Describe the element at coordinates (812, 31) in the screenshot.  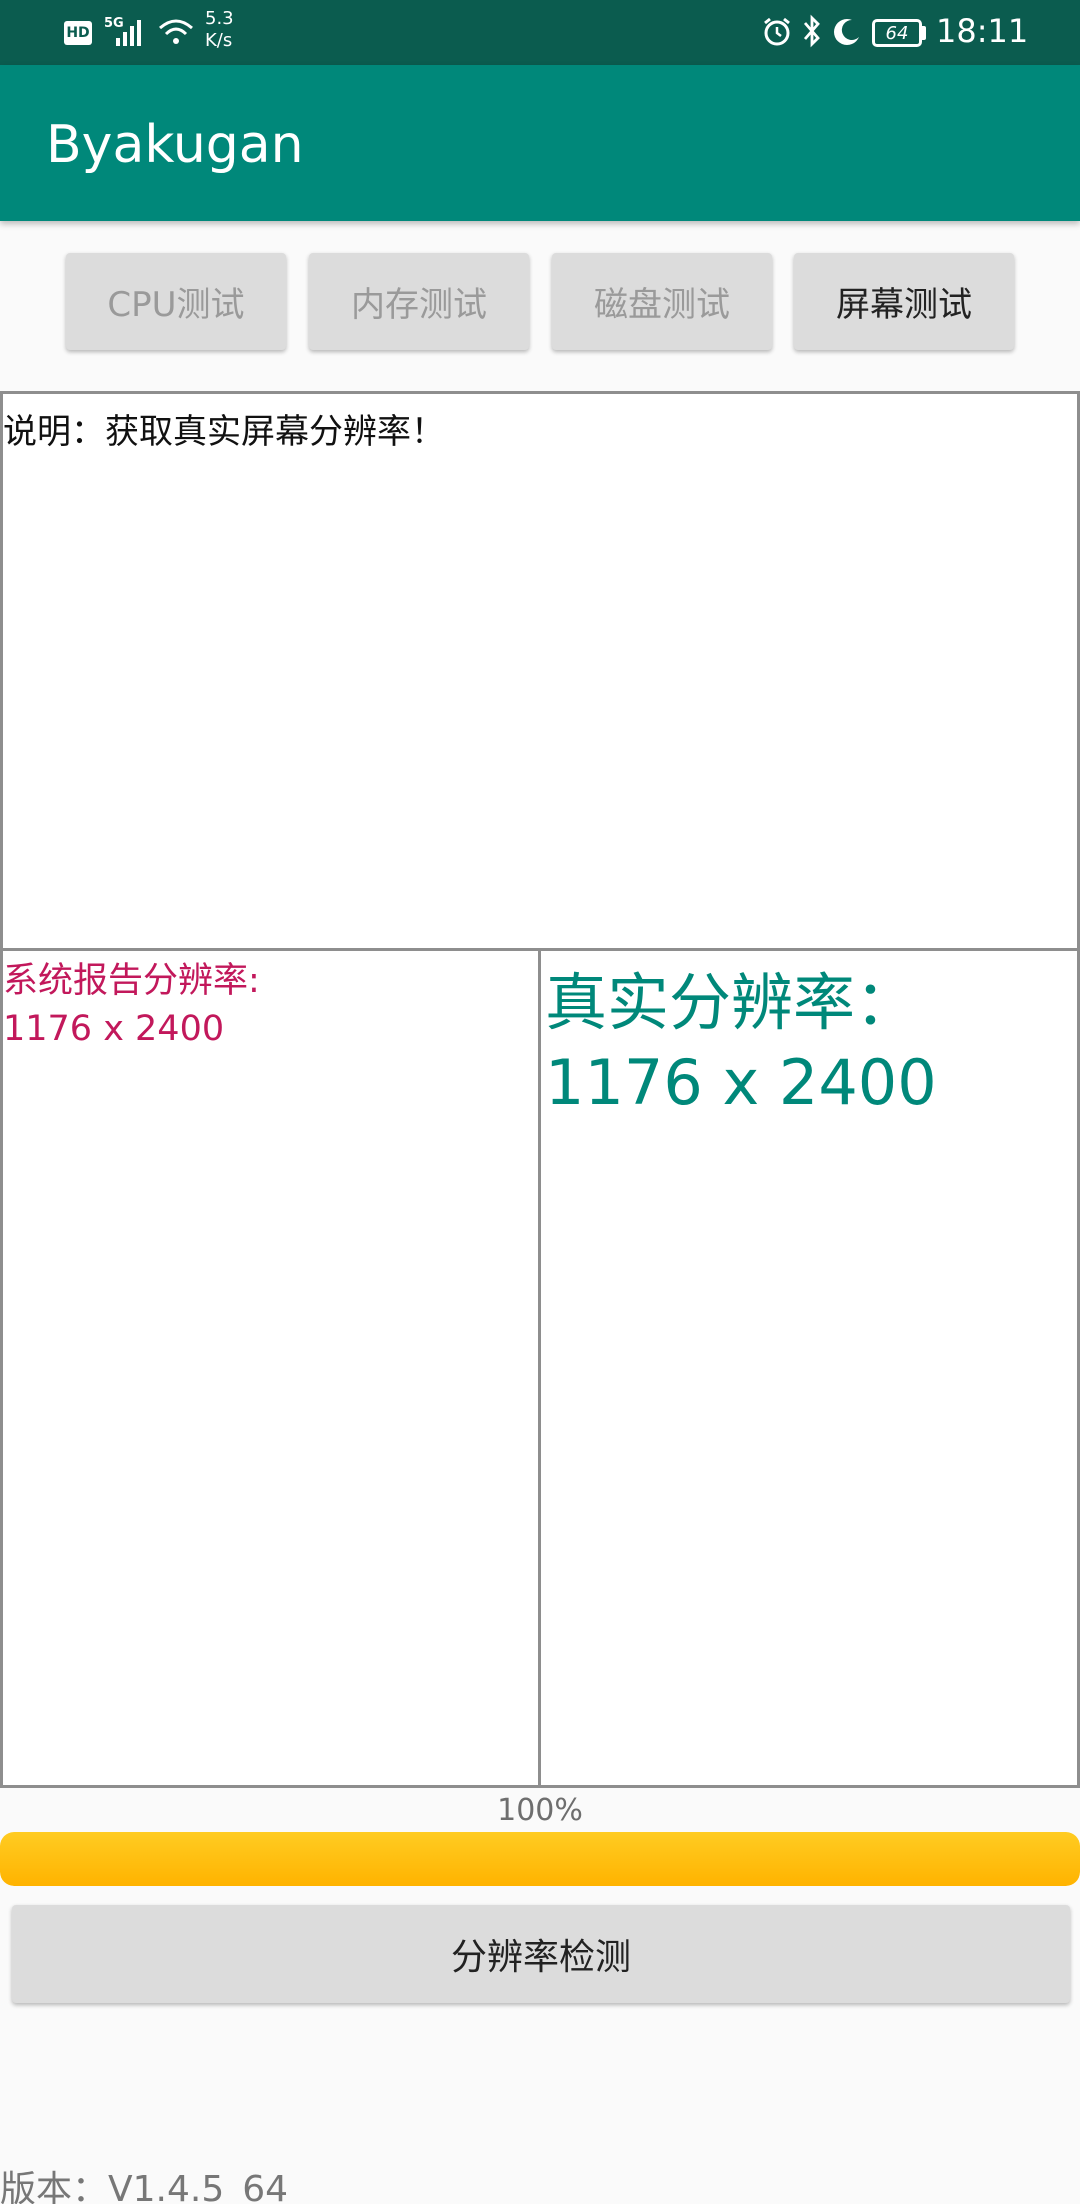
I see `bluetooth-icon` at that location.